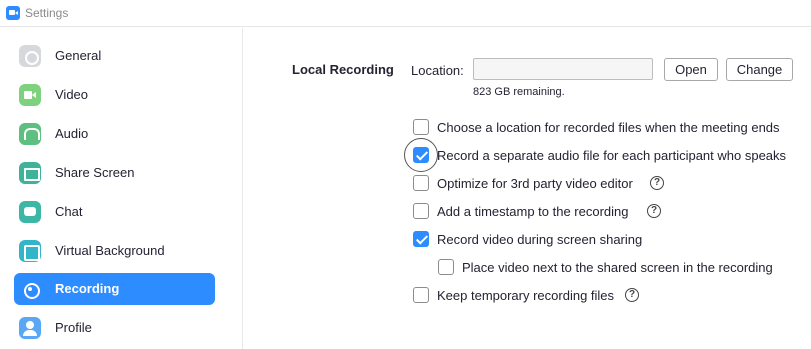  I want to click on option-keep-temp-files: Keep temporary recording files ?, so click(533, 295).